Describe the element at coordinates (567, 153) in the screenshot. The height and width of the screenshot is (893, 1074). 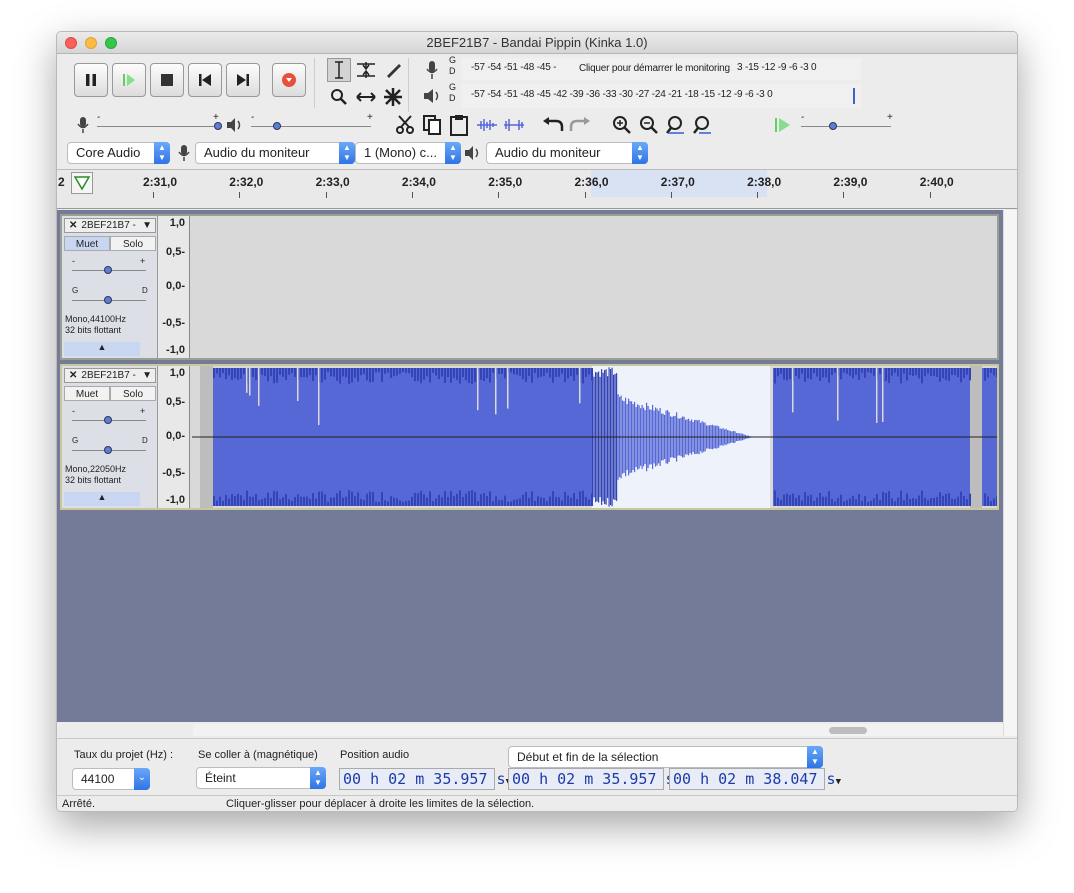
I see `playback-device-select: Audio du moniteur ▲ ▼` at that location.